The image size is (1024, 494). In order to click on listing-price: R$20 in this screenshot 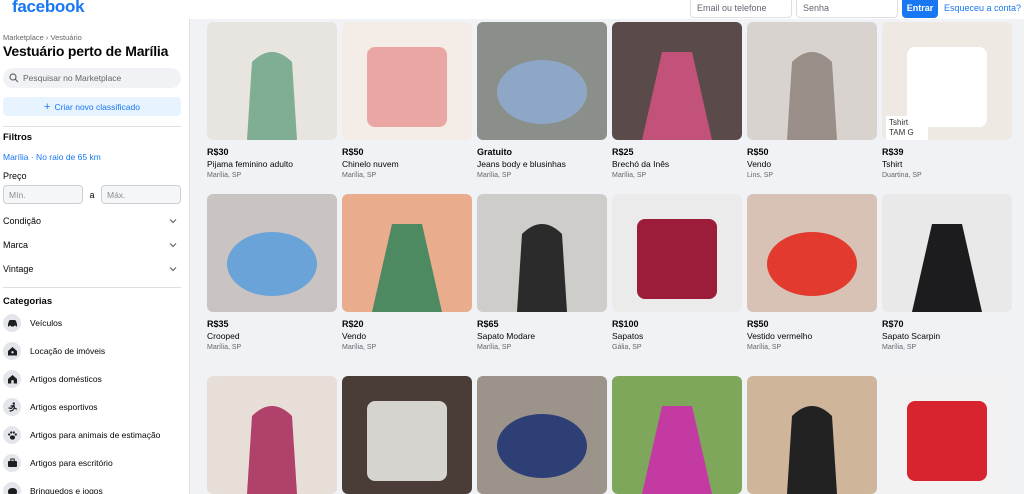, I will do `click(353, 324)`.